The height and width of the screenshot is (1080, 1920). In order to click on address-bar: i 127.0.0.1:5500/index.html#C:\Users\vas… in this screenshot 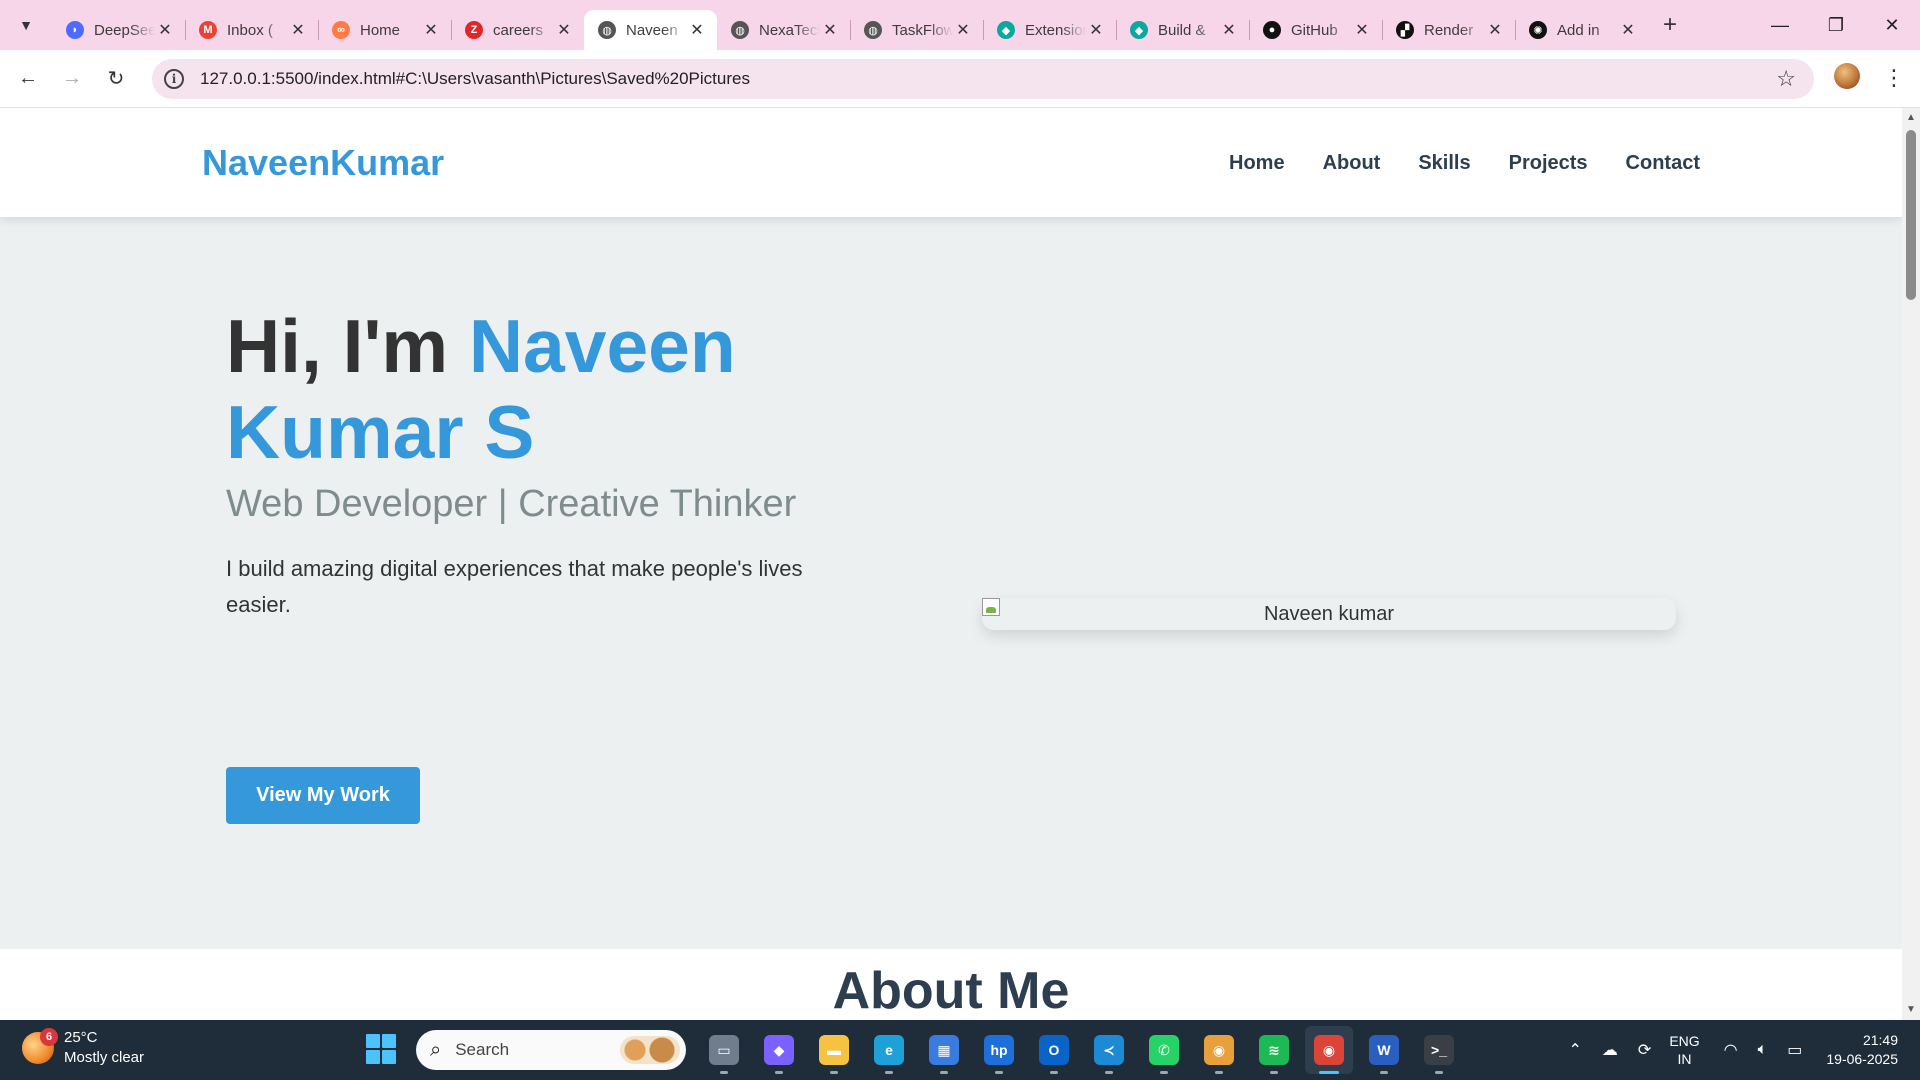, I will do `click(983, 79)`.